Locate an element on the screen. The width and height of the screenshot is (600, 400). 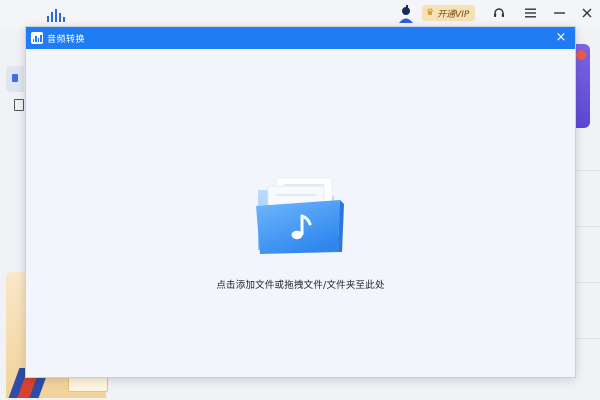
menu-icon is located at coordinates (530, 13).